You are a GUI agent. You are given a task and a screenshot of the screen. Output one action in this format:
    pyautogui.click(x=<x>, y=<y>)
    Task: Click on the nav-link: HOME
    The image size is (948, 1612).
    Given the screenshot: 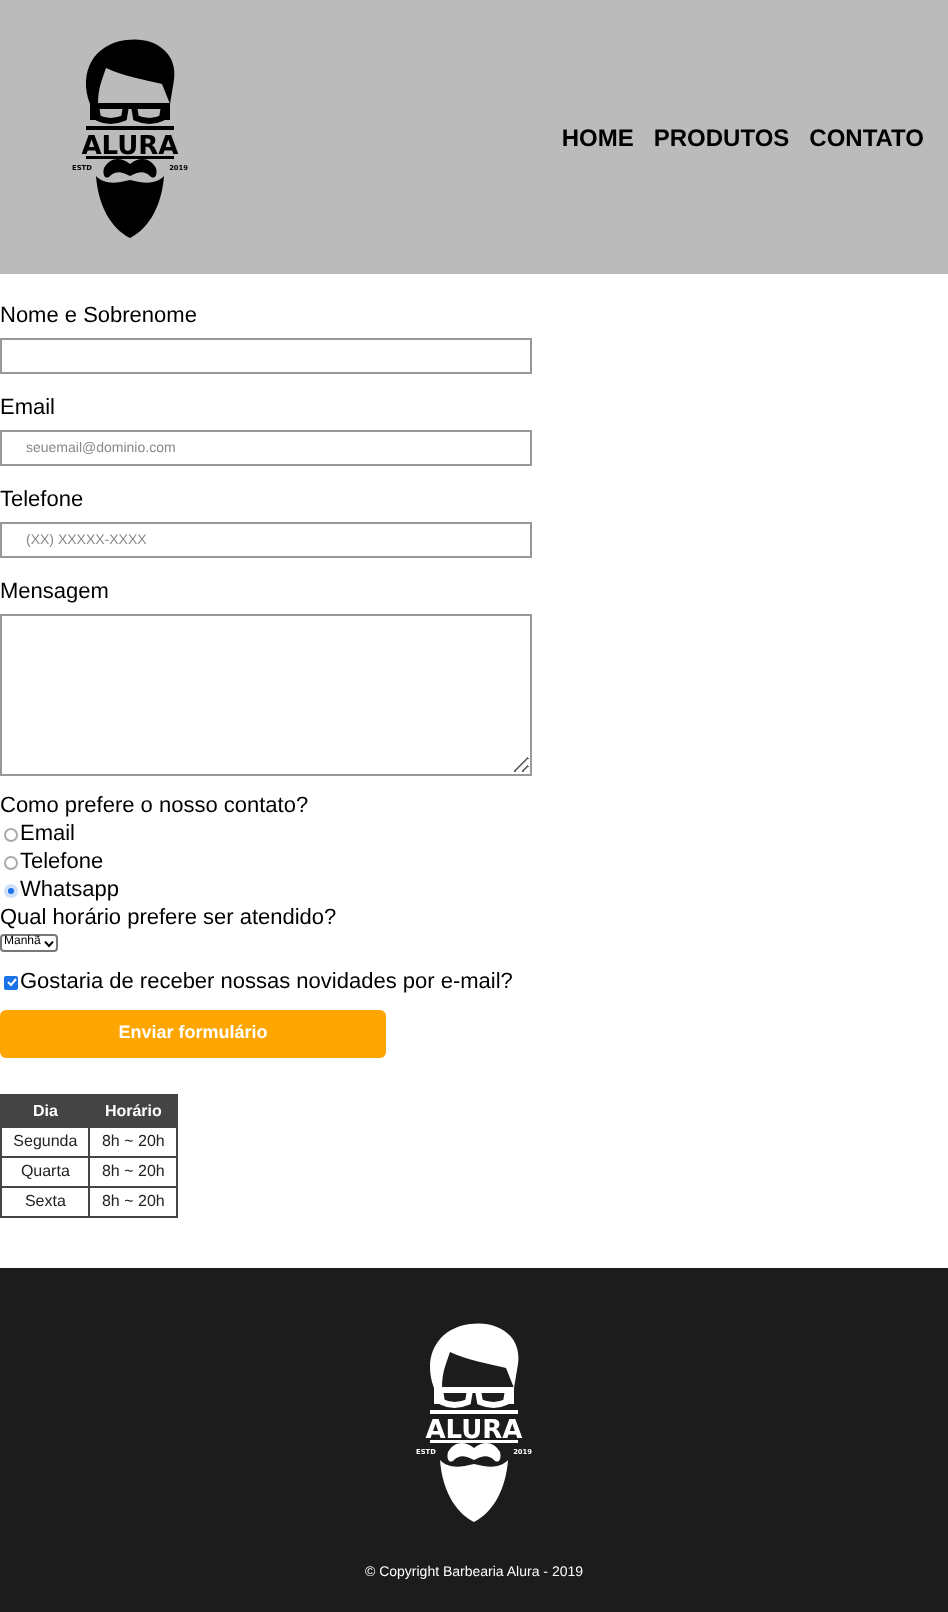 What is the action you would take?
    pyautogui.click(x=597, y=137)
    